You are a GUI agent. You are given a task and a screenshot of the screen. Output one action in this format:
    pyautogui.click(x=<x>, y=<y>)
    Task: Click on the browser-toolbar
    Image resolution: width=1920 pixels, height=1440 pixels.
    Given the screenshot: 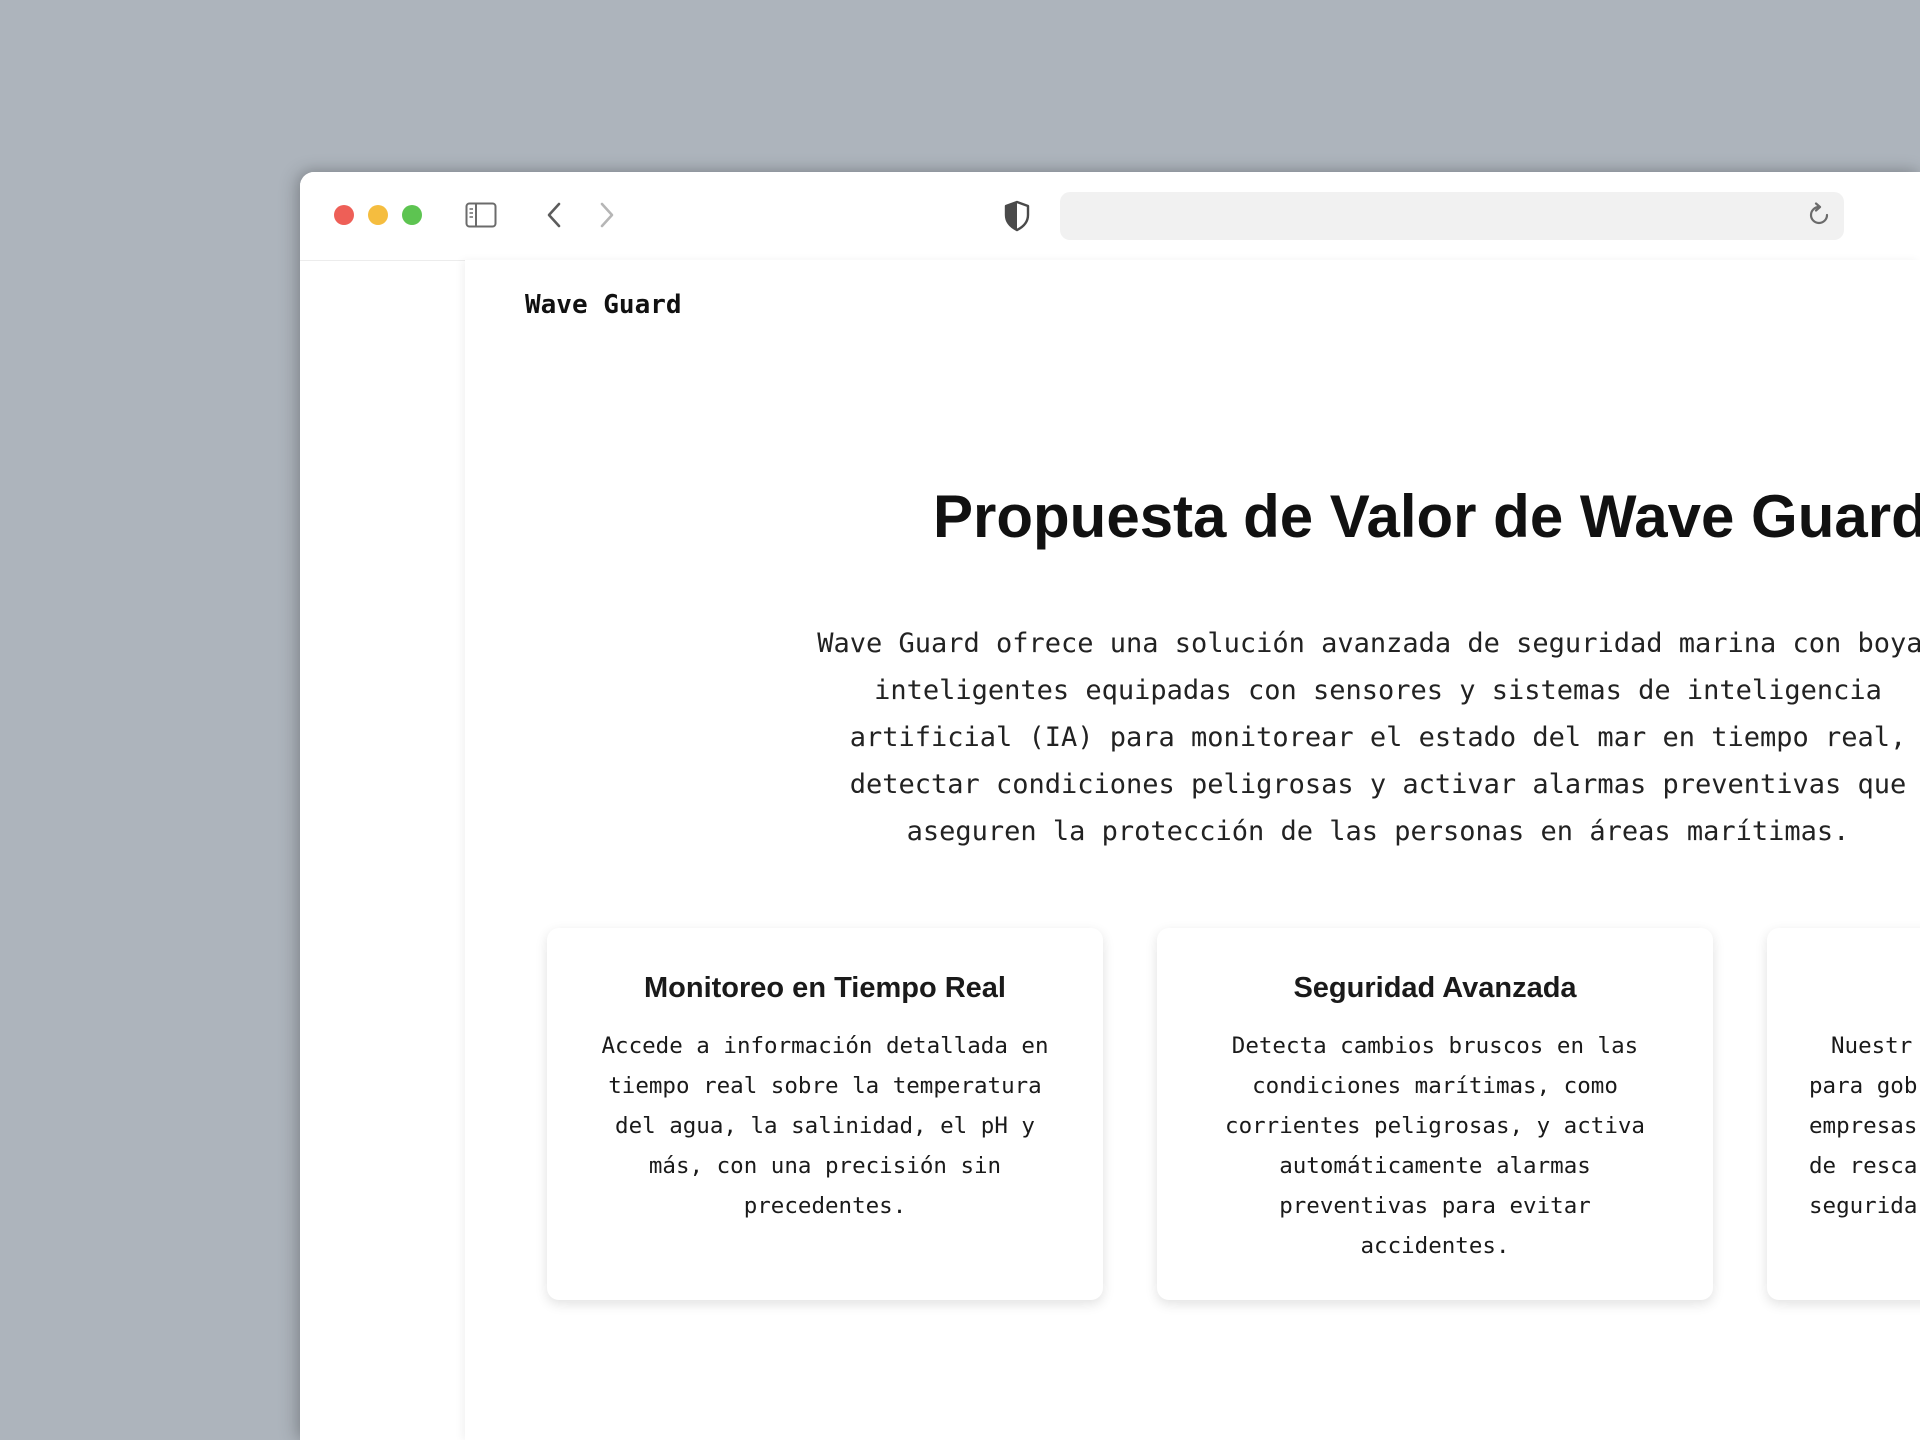 What is the action you would take?
    pyautogui.click(x=1110, y=216)
    